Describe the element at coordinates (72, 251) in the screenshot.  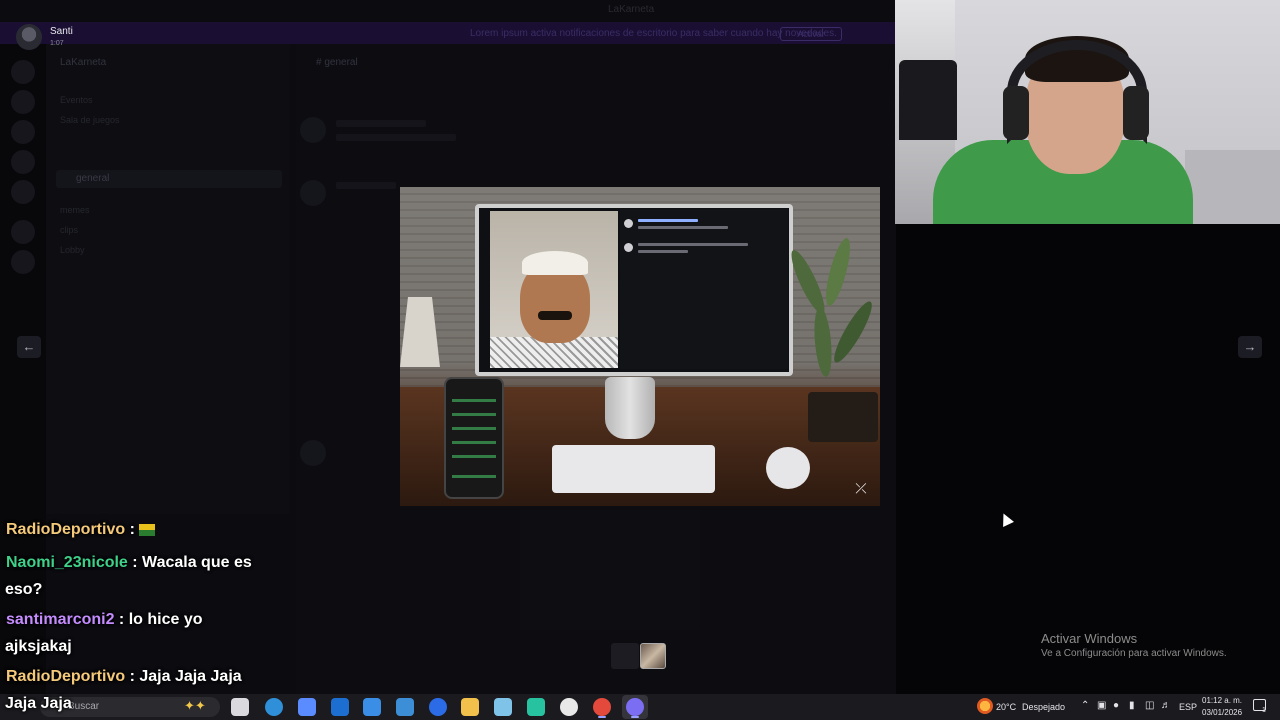
I see `channel-item: Lobby` at that location.